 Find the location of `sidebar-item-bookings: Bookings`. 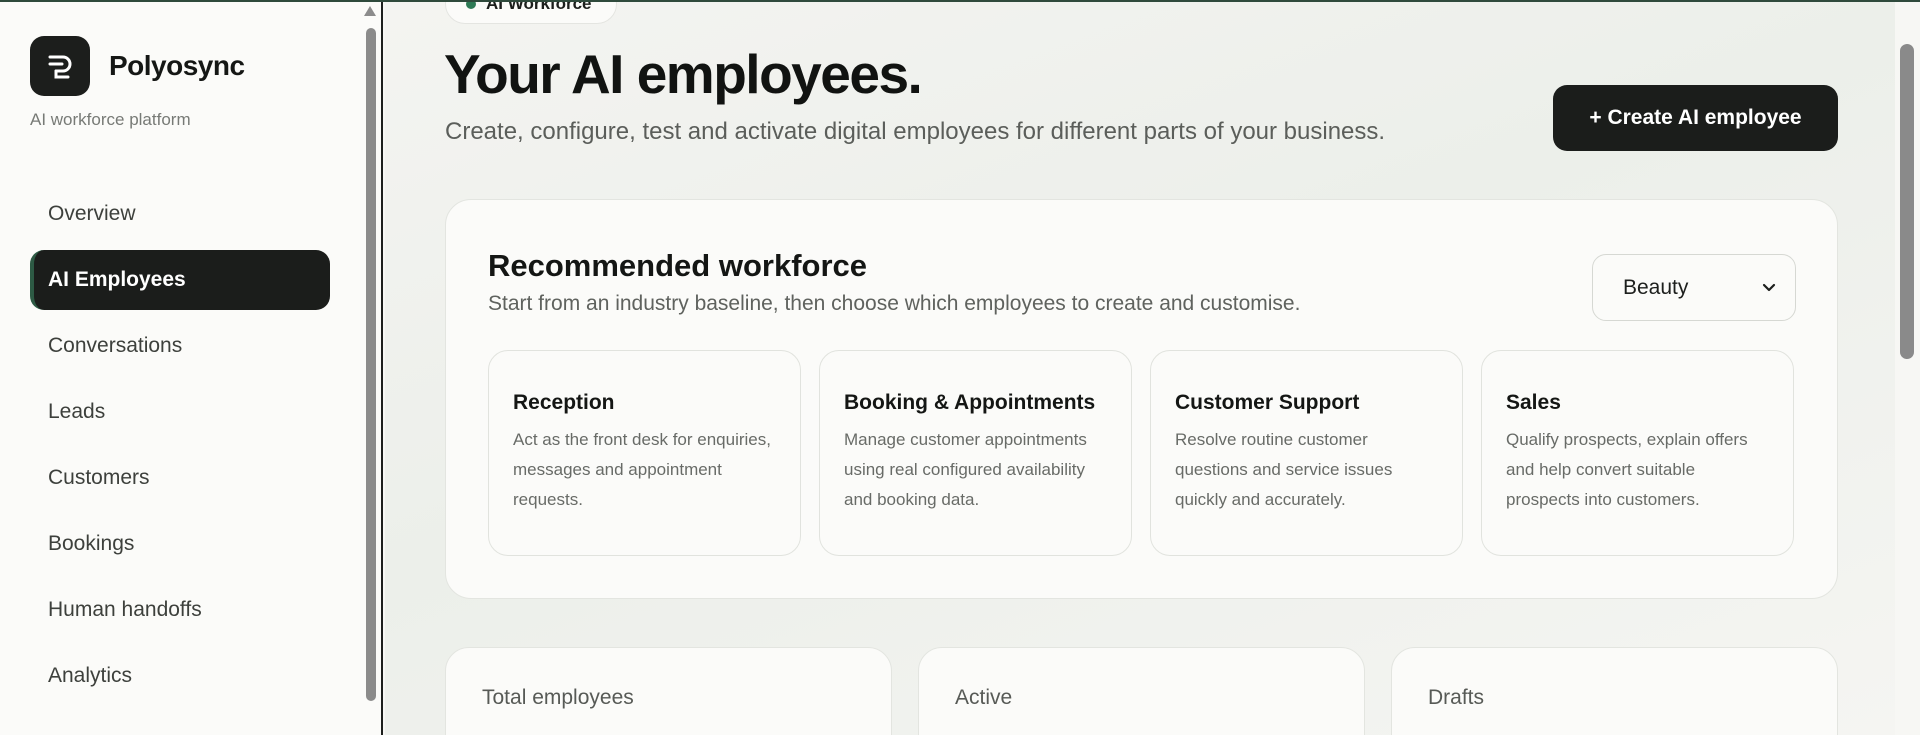

sidebar-item-bookings: Bookings is located at coordinates (180, 544).